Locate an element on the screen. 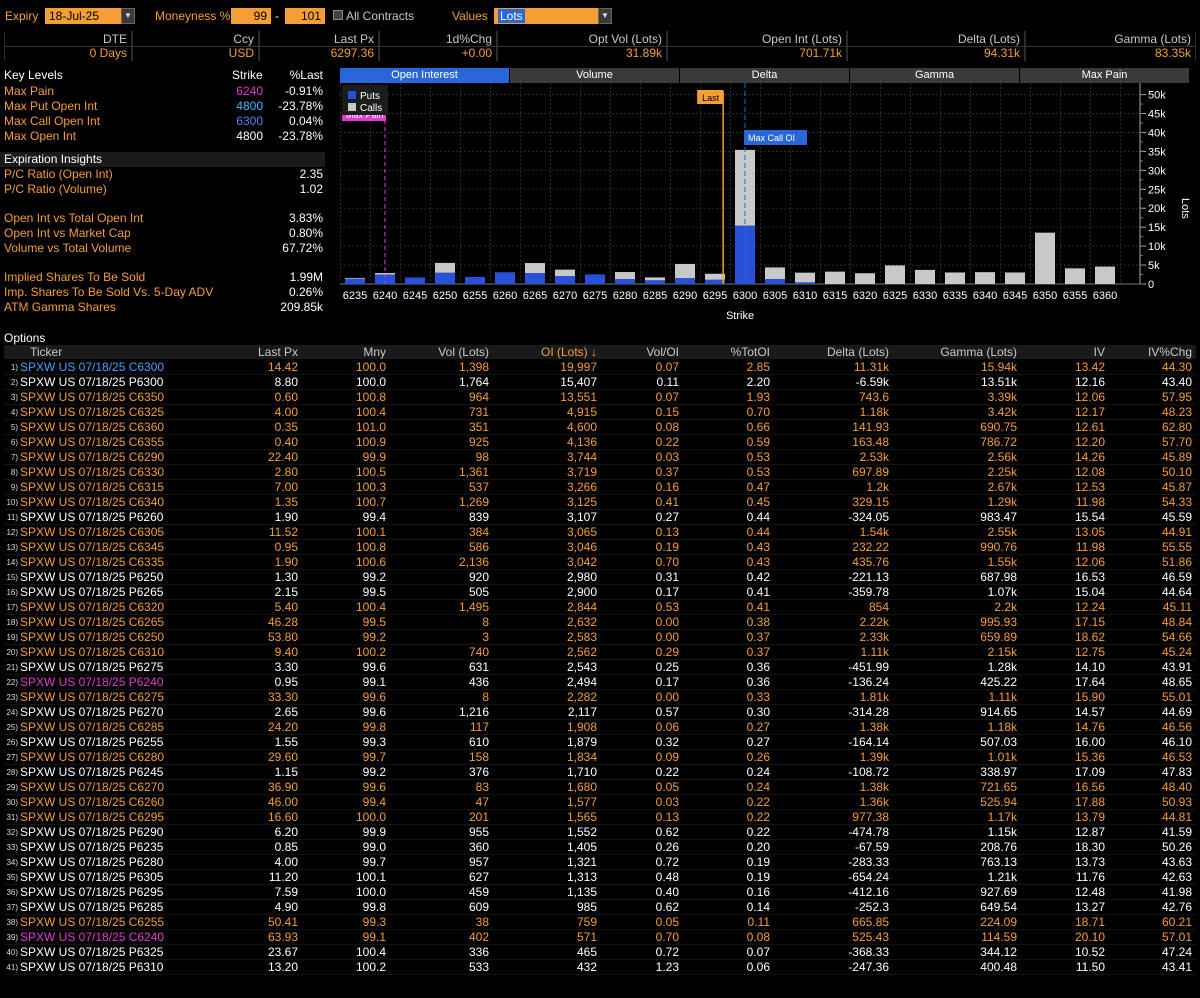 The width and height of the screenshot is (1200, 998). column-header: OI (Lots) ↓ is located at coordinates (569, 352).